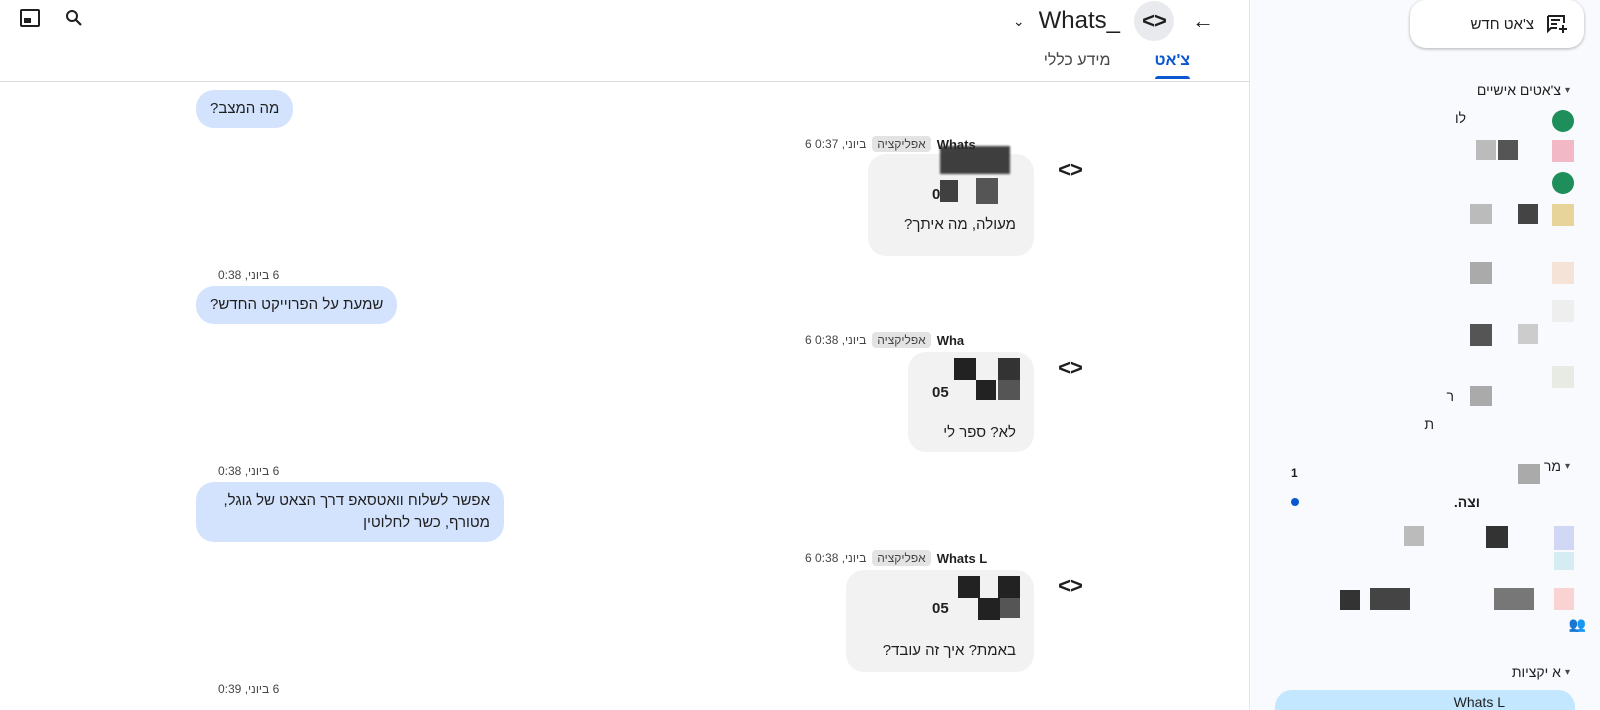 This screenshot has height=710, width=1600. Describe the element at coordinates (1479, 702) in the screenshot. I see `app-item-label: Whats L` at that location.